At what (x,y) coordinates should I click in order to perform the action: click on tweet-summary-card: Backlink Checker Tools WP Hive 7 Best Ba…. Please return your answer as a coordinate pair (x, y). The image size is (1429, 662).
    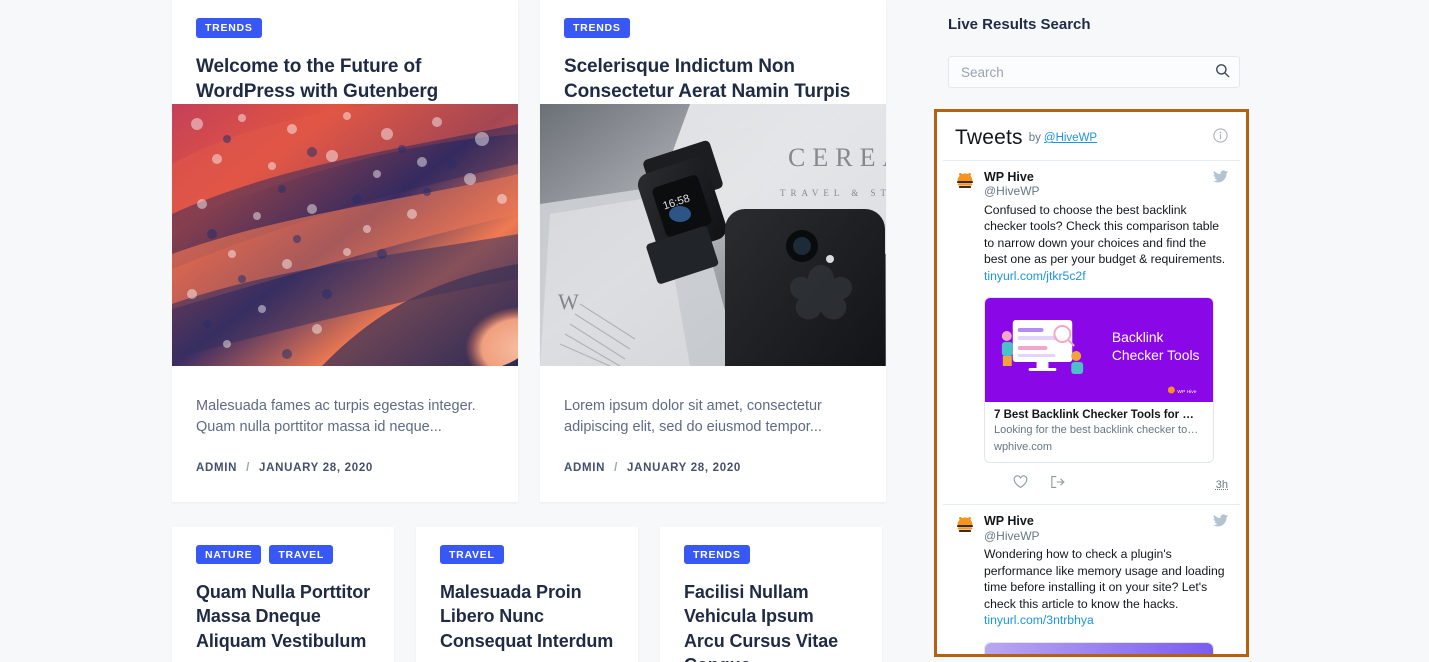
    Looking at the image, I should click on (1099, 380).